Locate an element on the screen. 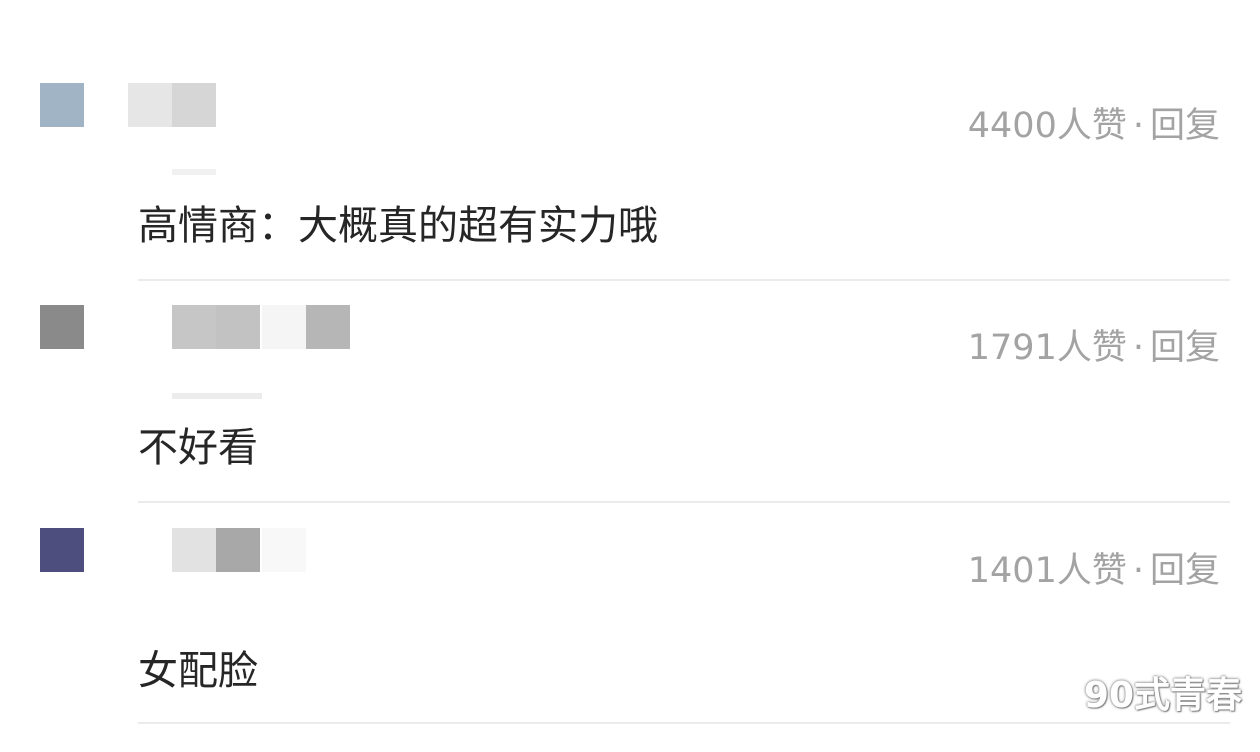 Image resolution: width=1260 pixels, height=752 pixels. comment-meta: 1791人赞 · 回复 is located at coordinates (1094, 344).